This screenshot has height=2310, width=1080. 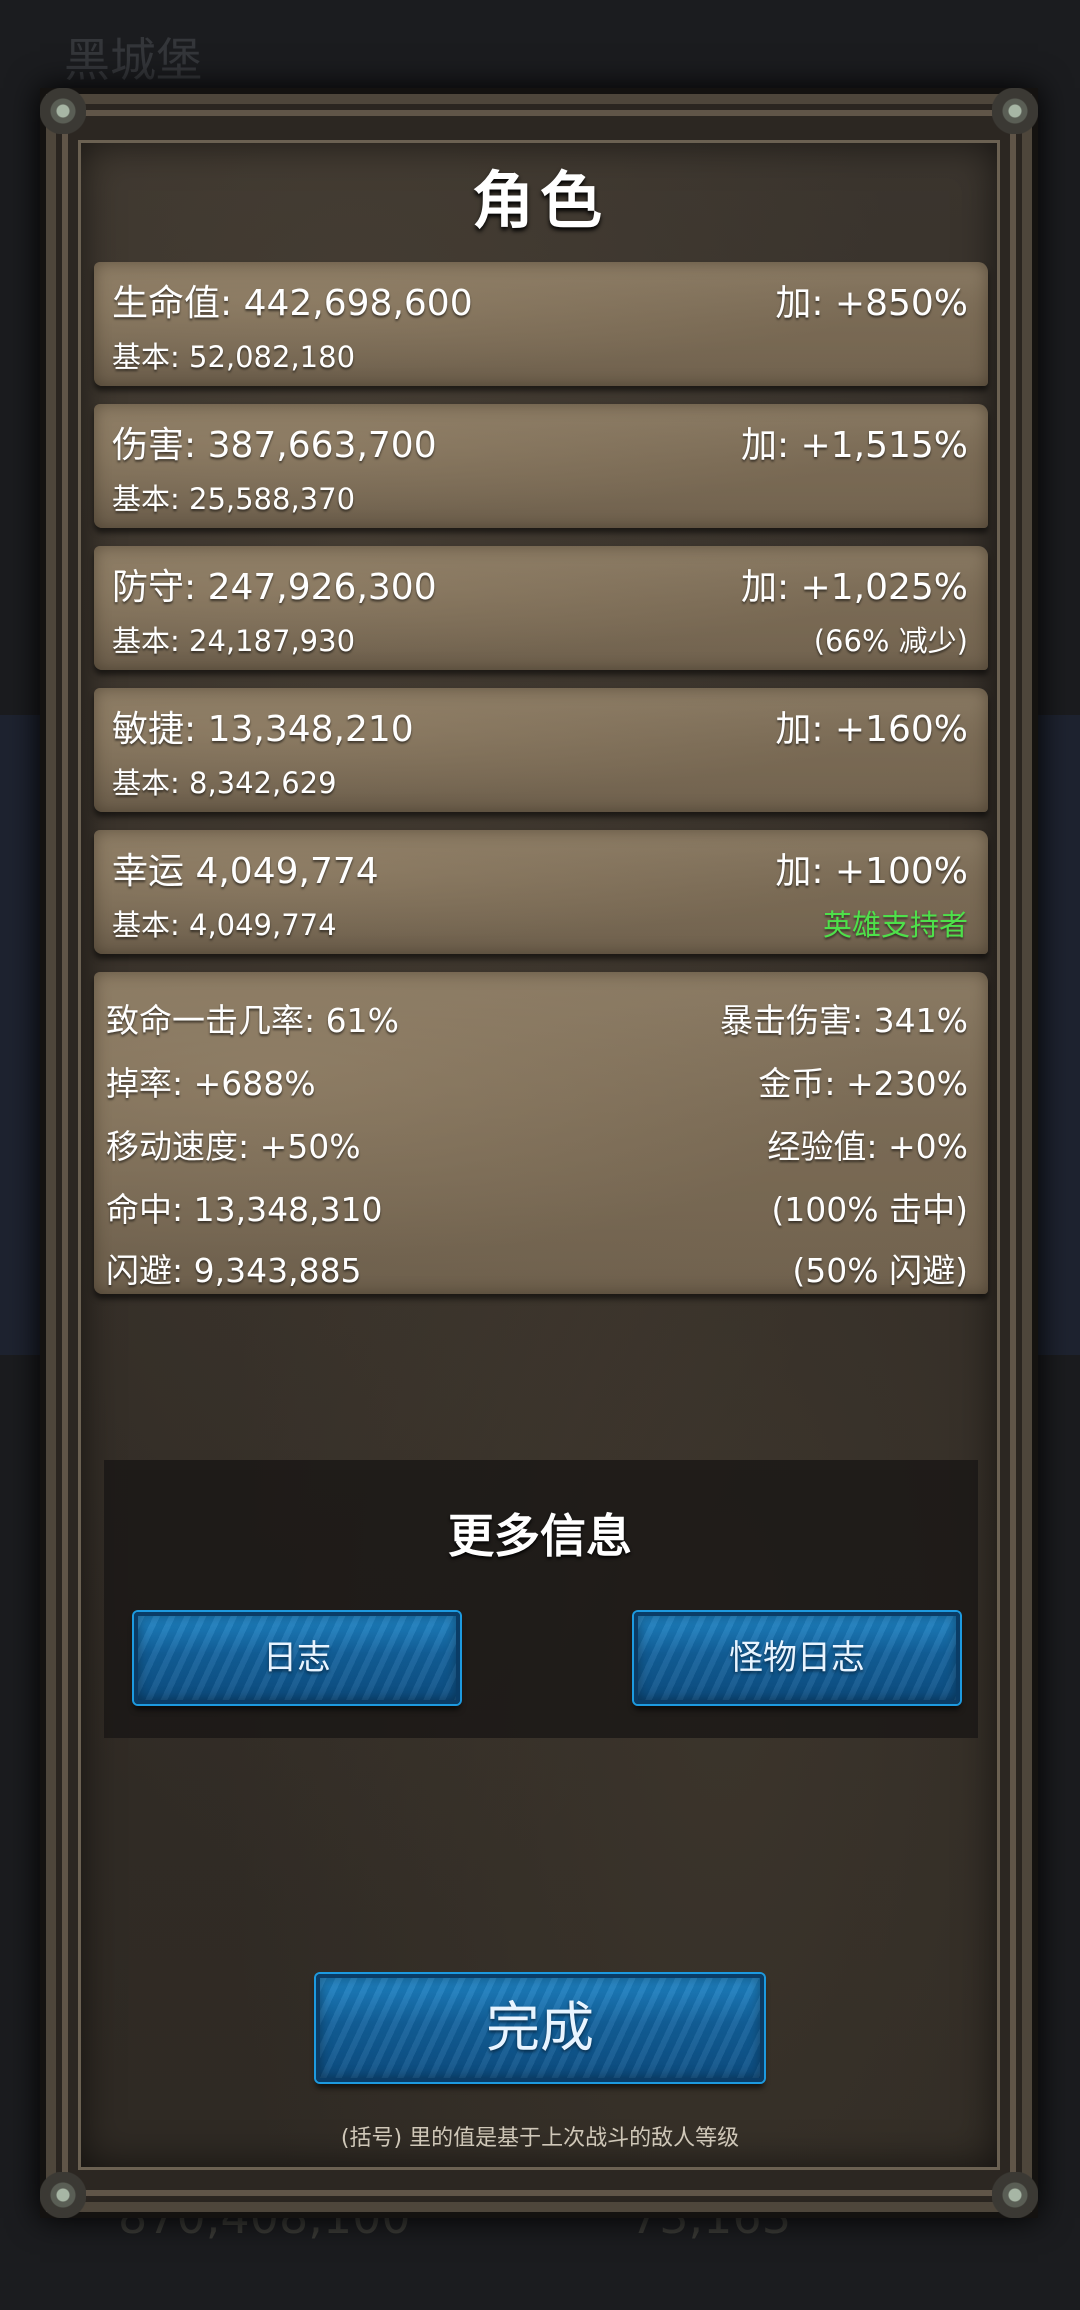 What do you see at coordinates (540, 1536) in the screenshot?
I see `more-info-title: 更多信息` at bounding box center [540, 1536].